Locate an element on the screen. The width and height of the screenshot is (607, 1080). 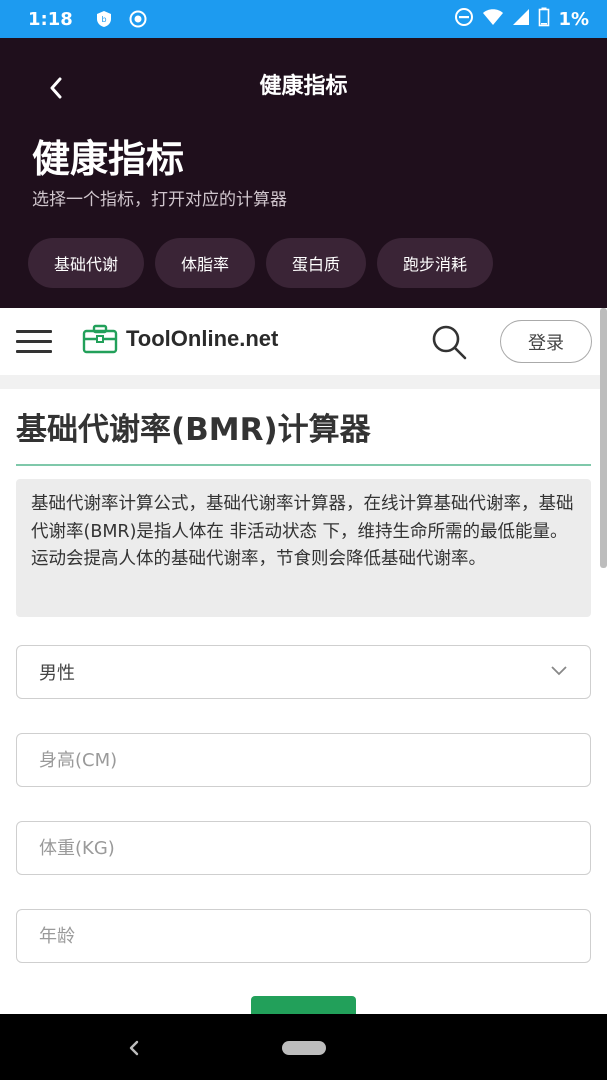
brand-name: ToolOnline.net is located at coordinates (202, 338).